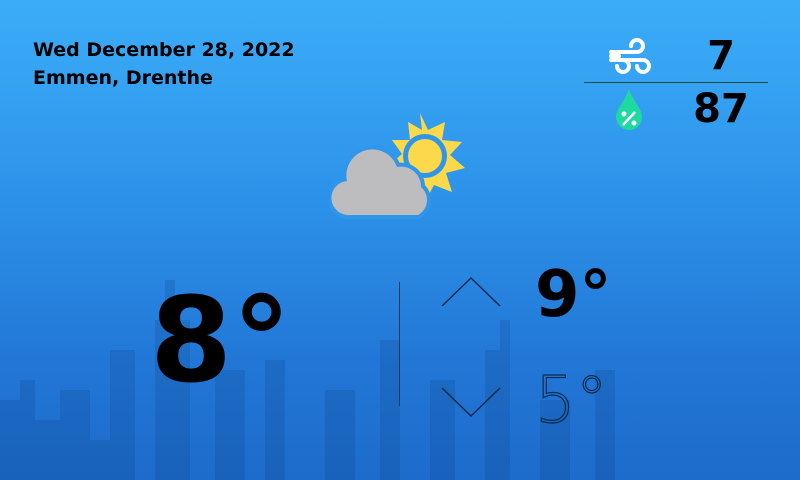  I want to click on chevron-down-icon, so click(471, 402).